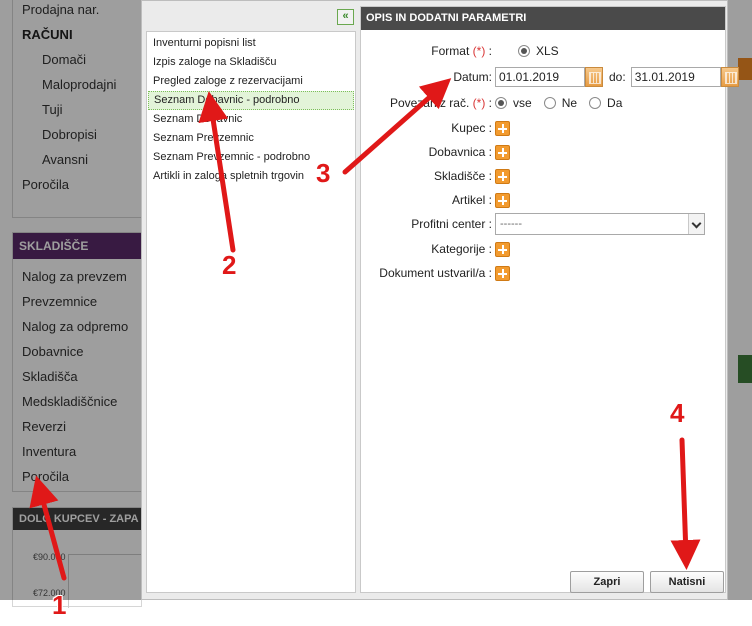  What do you see at coordinates (544, 152) in the screenshot?
I see `dobavnica-row: Dobavnica :` at bounding box center [544, 152].